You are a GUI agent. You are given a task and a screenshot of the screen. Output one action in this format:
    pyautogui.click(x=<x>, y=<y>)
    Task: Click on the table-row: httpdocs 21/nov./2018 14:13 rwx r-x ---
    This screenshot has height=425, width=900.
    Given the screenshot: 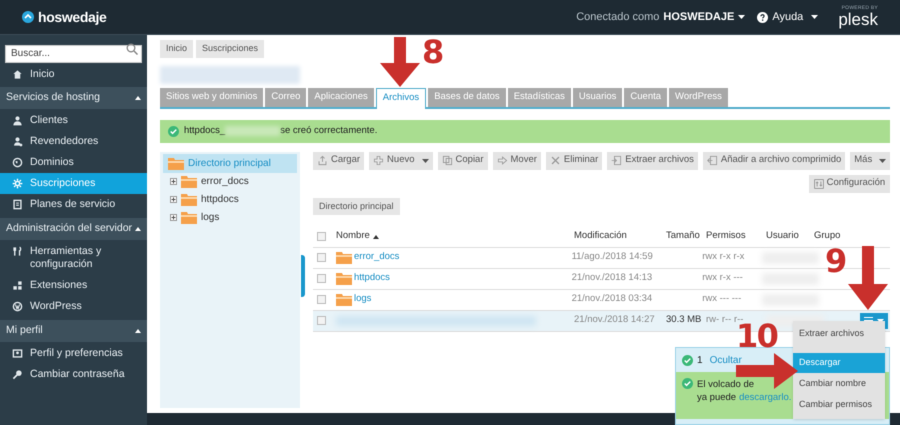 What is the action you would take?
    pyautogui.click(x=567, y=278)
    